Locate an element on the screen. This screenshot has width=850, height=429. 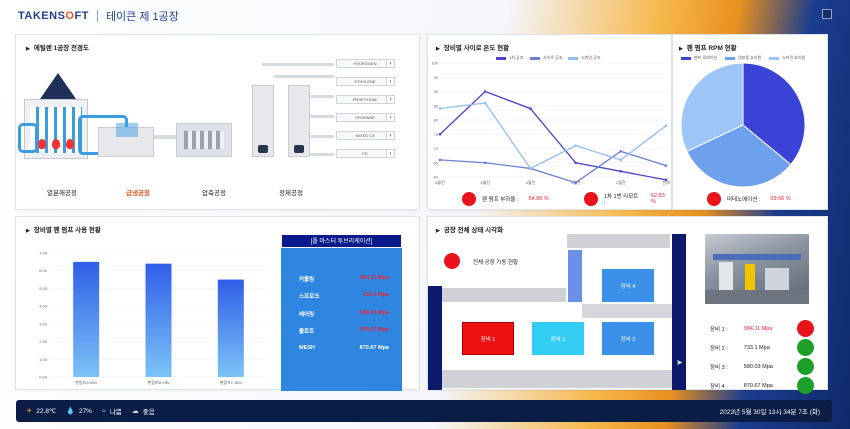
stage-pyrolysis: 열분해공정 is located at coordinates (62, 192).